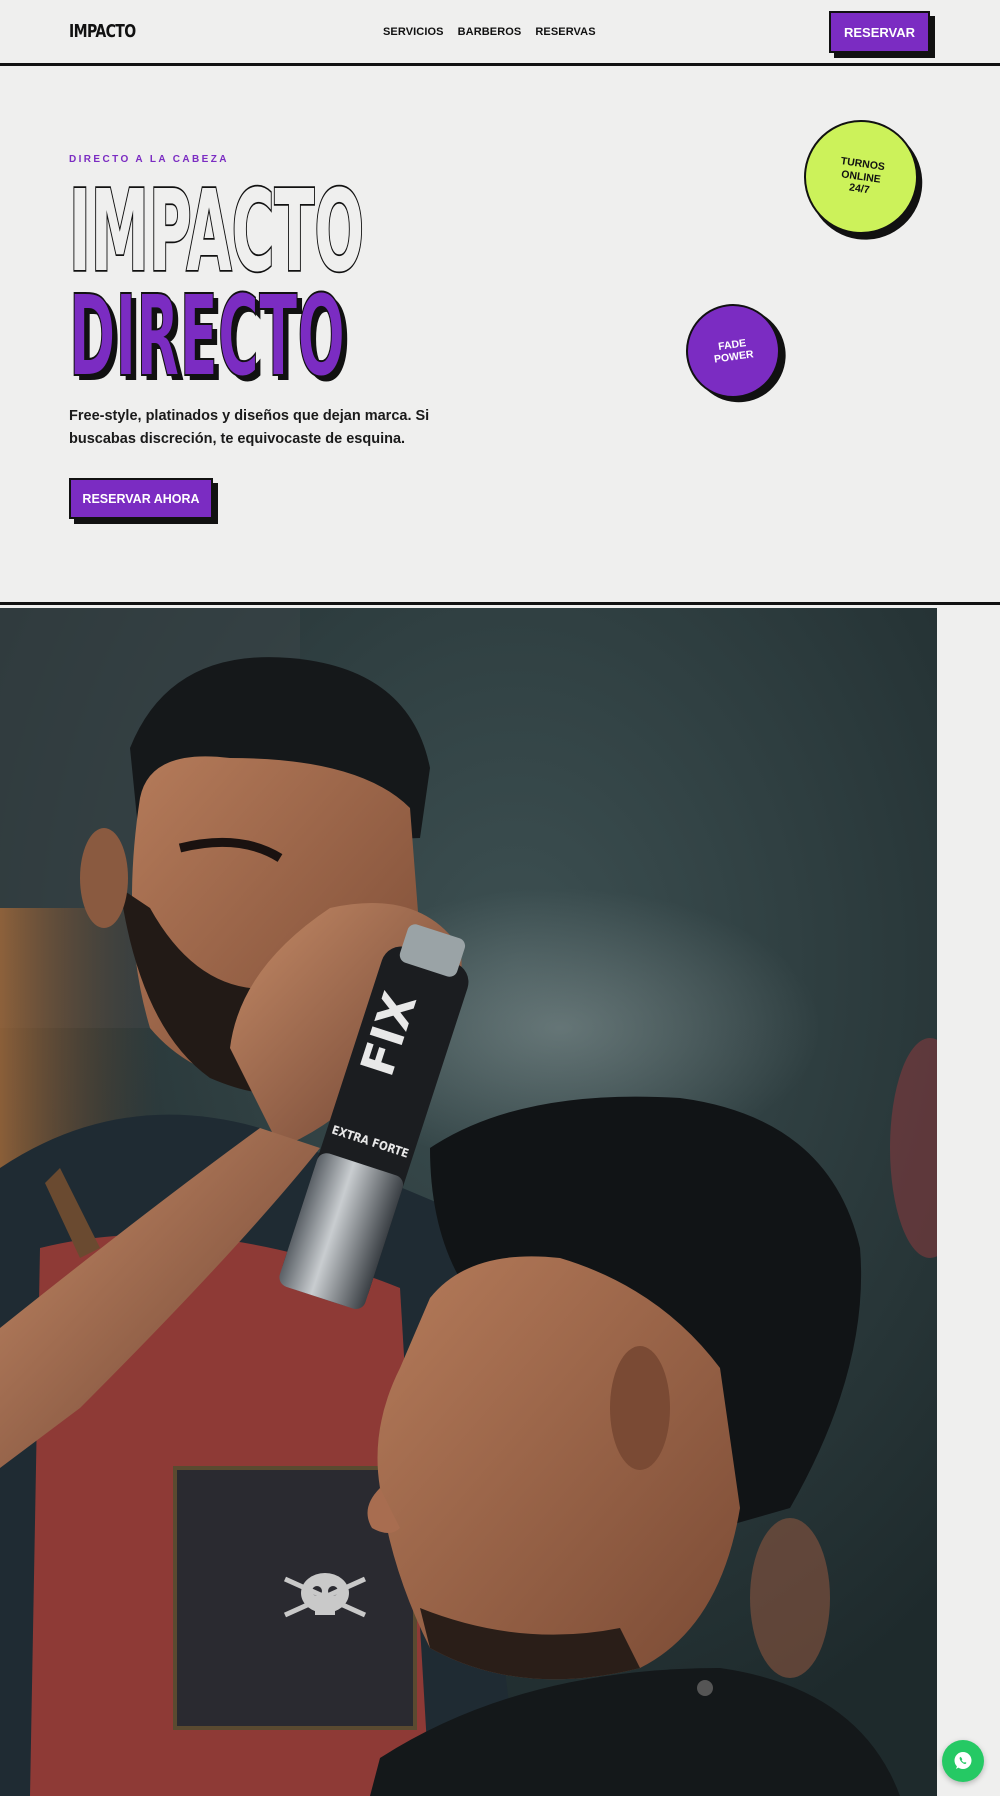 The image size is (1000, 1796). I want to click on whatsapp-button, so click(963, 1761).